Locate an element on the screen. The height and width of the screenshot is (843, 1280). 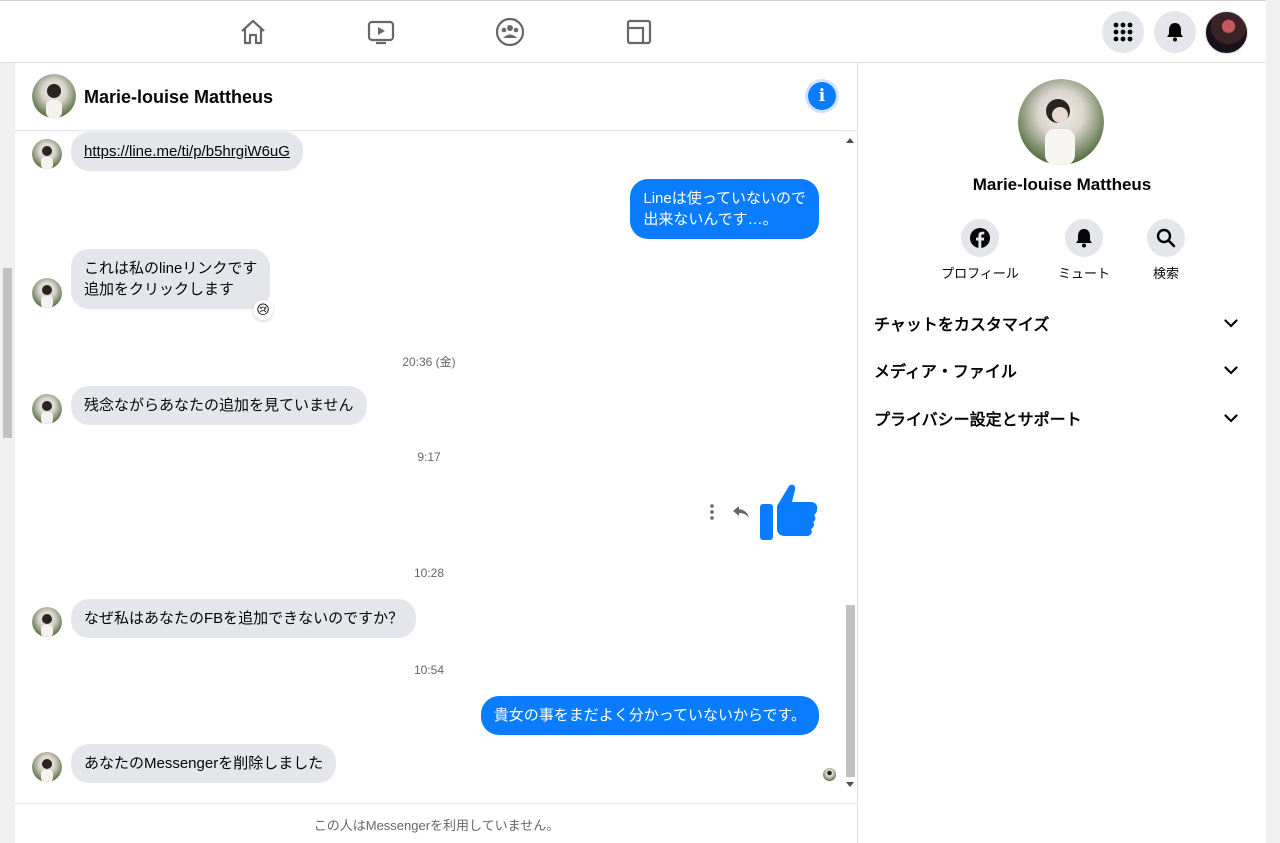
section-label: メディア・ファイル is located at coordinates (945, 372).